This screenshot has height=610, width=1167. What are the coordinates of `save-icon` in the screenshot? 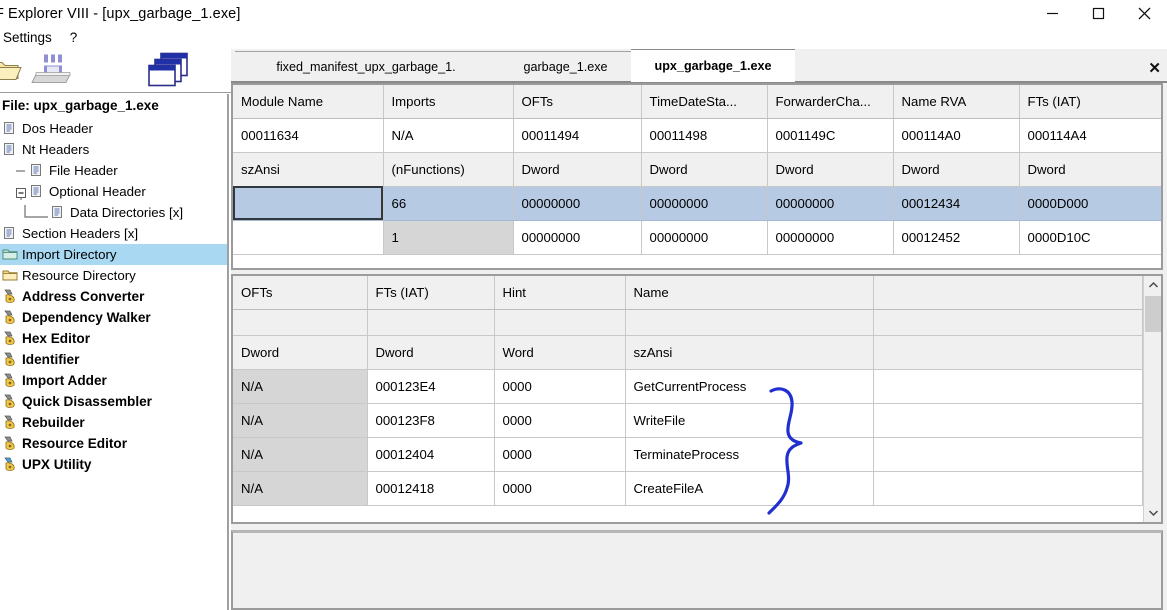 It's located at (53, 70).